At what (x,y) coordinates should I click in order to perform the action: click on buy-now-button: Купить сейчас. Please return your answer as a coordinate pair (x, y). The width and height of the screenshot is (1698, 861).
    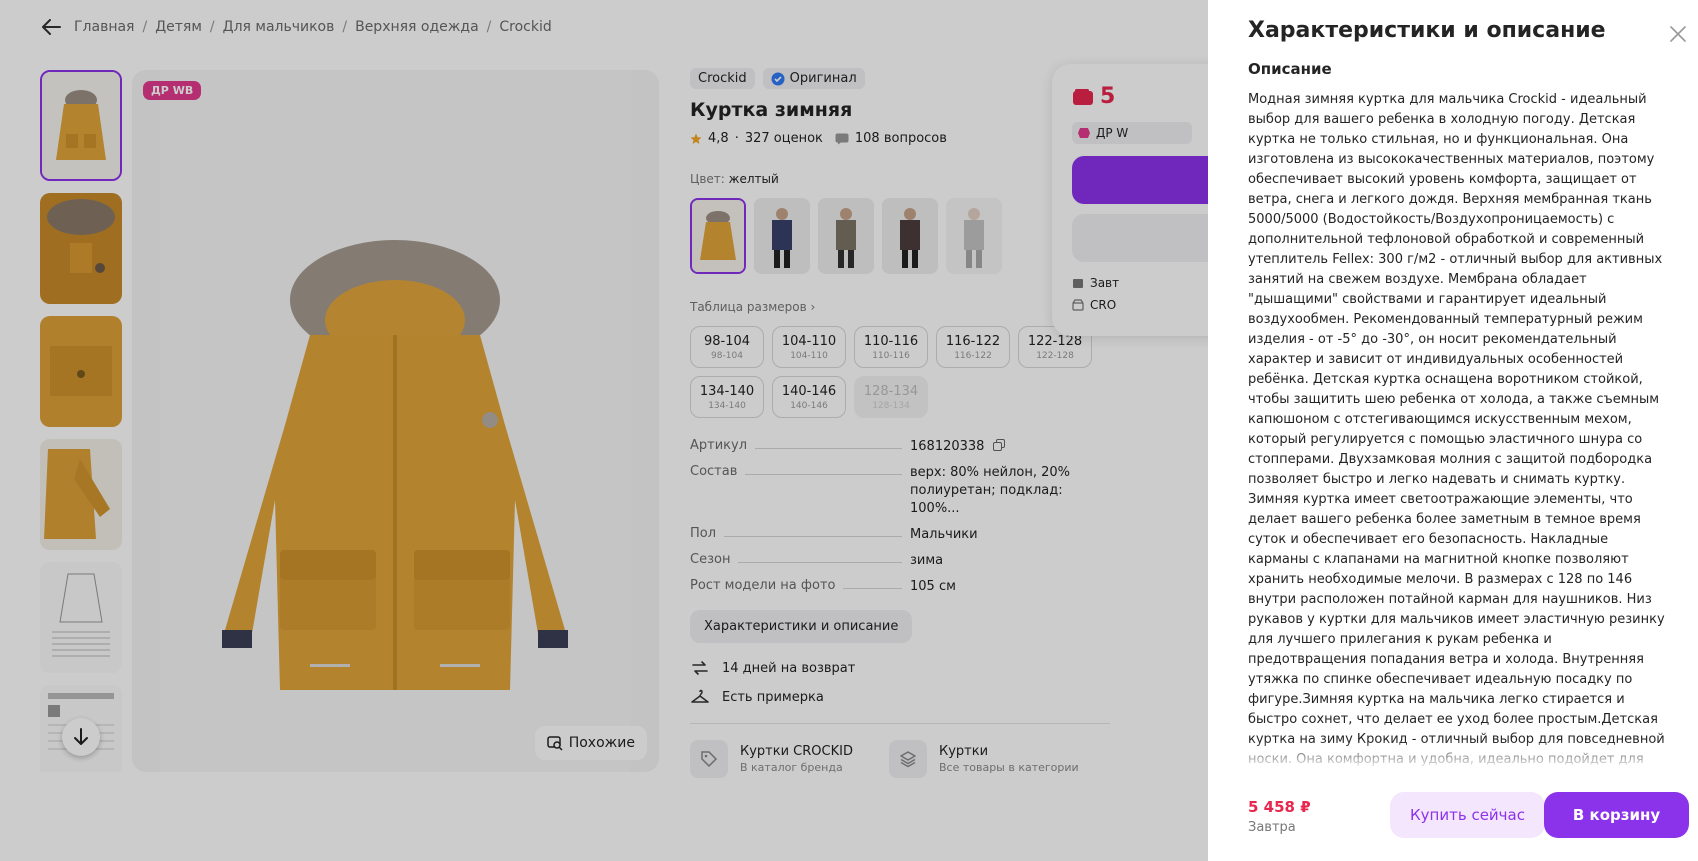
    Looking at the image, I should click on (1467, 815).